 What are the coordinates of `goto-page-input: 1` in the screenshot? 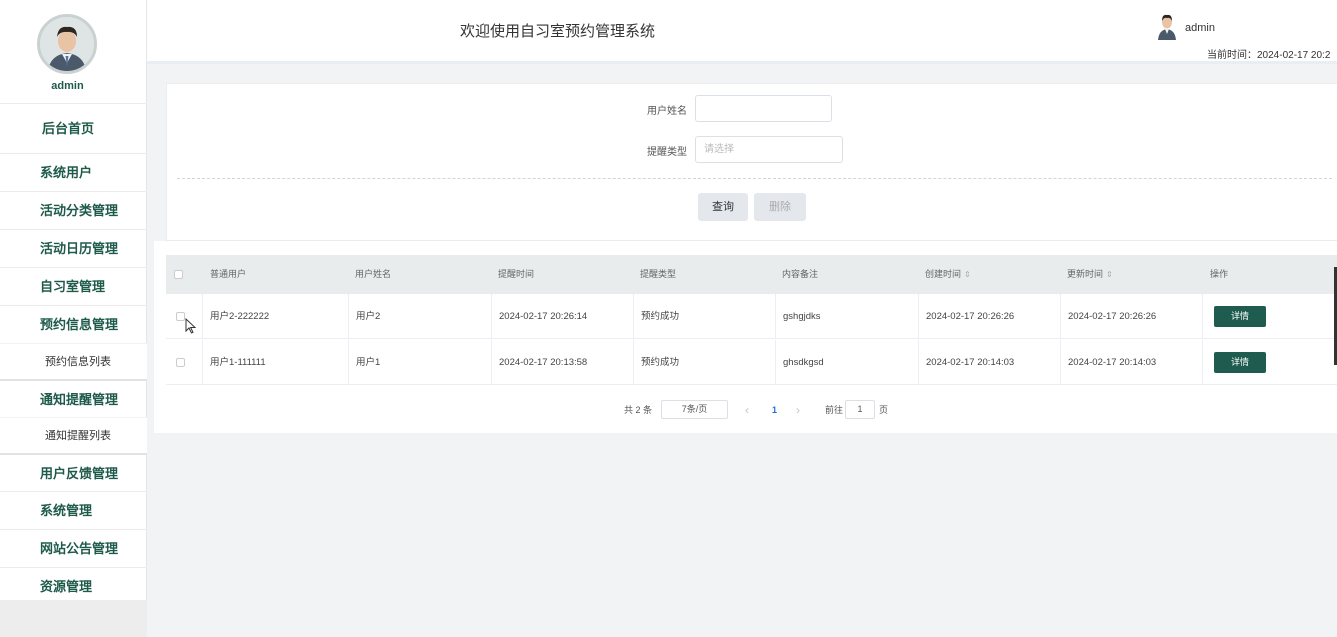 It's located at (860, 409).